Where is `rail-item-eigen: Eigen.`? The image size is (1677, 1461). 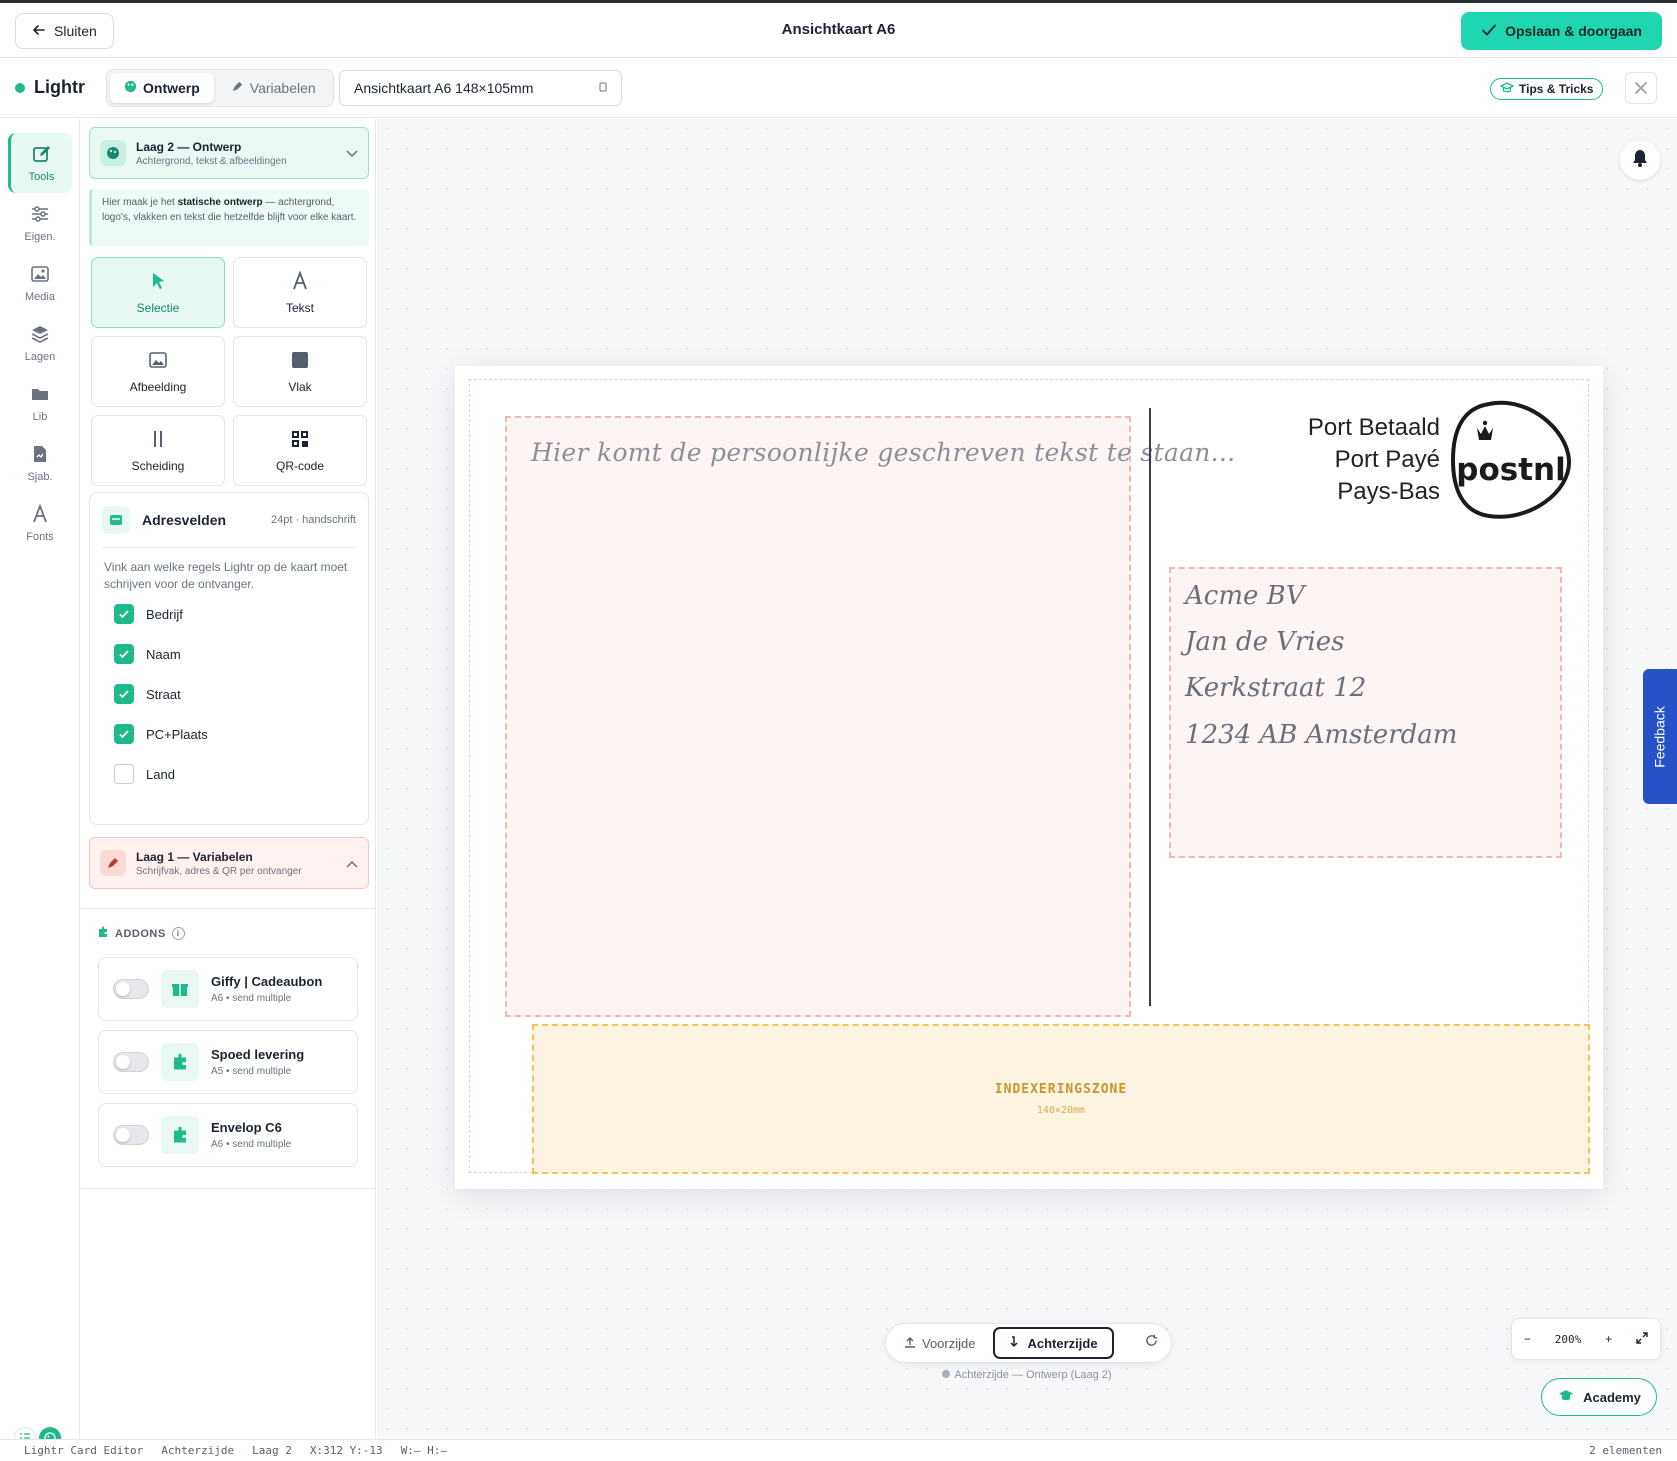 rail-item-eigen: Eigen. is located at coordinates (40, 223).